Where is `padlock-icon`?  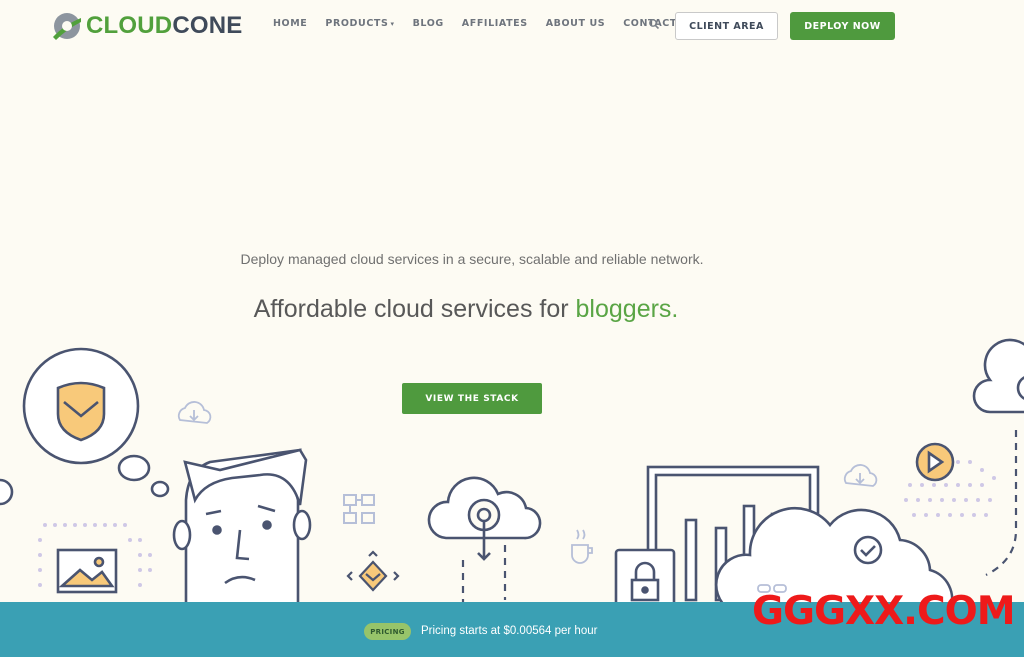 padlock-icon is located at coordinates (645, 579).